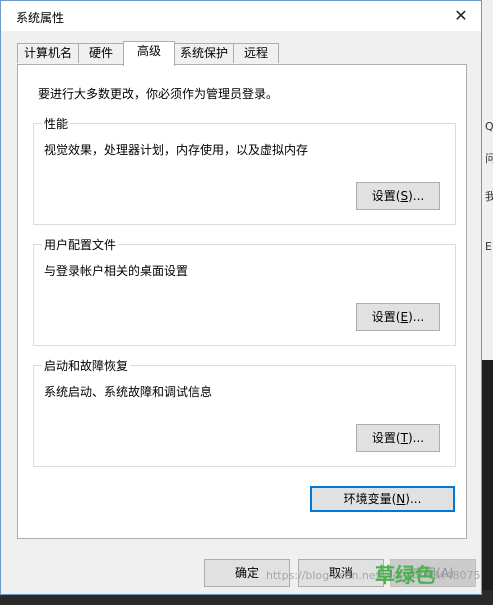 The image size is (493, 605). Describe the element at coordinates (488, 246) in the screenshot. I see `background-text: E` at that location.